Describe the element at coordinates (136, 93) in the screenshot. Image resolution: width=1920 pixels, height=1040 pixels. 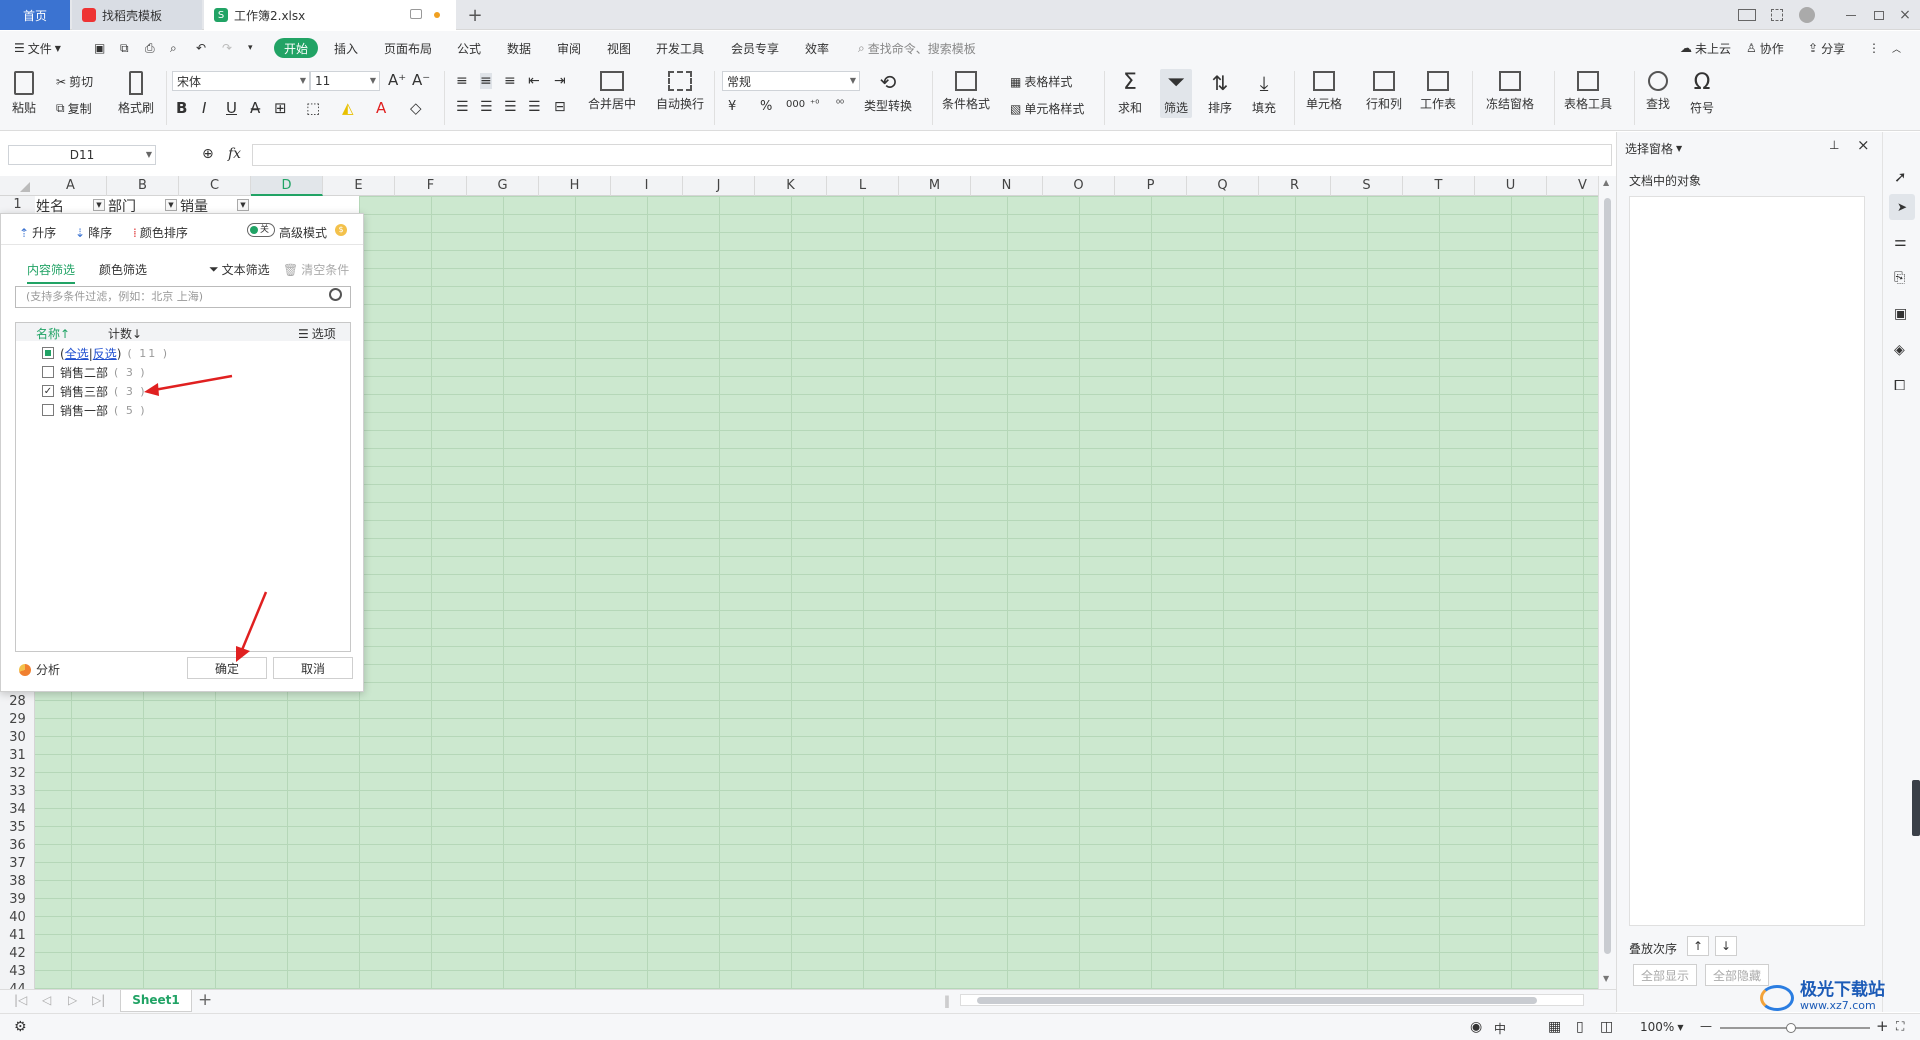
I see `format-painter-button: 格式刷` at that location.